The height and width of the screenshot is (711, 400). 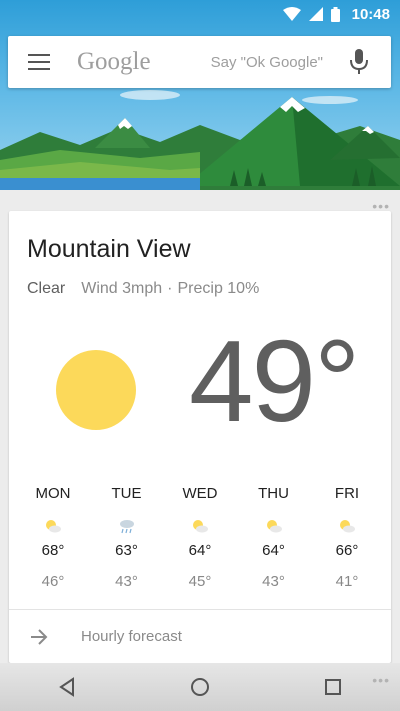 I want to click on high-temp: 66°, so click(x=347, y=550).